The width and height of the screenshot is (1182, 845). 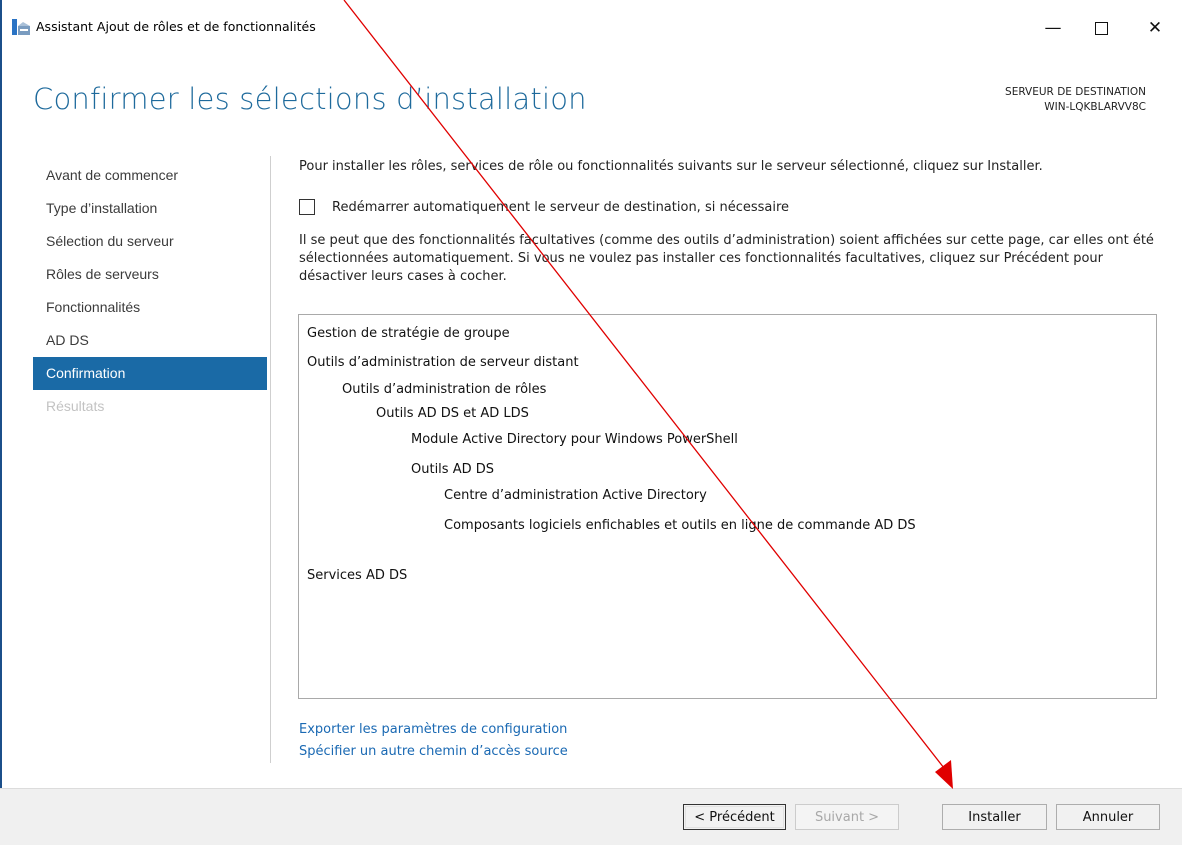 I want to click on server-manager-icon, so click(x=21, y=27).